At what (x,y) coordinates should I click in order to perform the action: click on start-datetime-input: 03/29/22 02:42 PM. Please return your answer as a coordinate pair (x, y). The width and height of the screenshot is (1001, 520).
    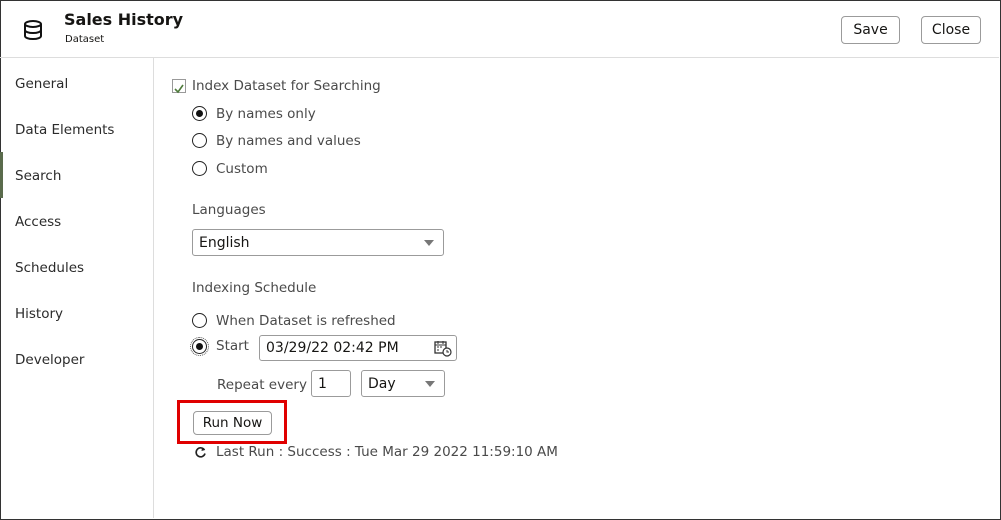
    Looking at the image, I should click on (358, 348).